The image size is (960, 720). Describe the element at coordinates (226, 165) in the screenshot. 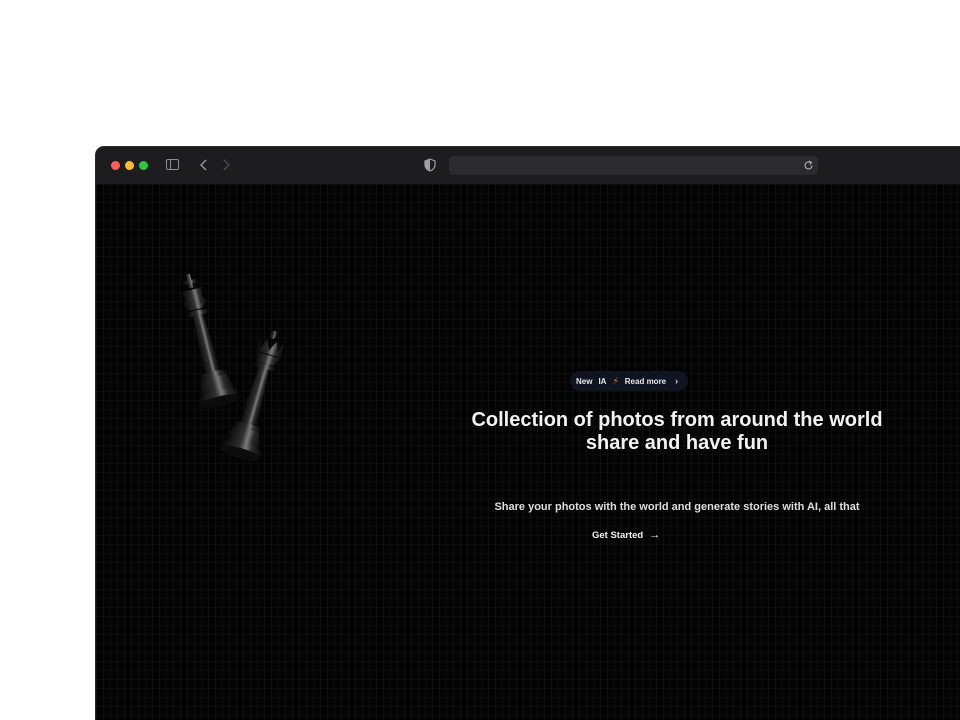

I see `forward-icon` at that location.